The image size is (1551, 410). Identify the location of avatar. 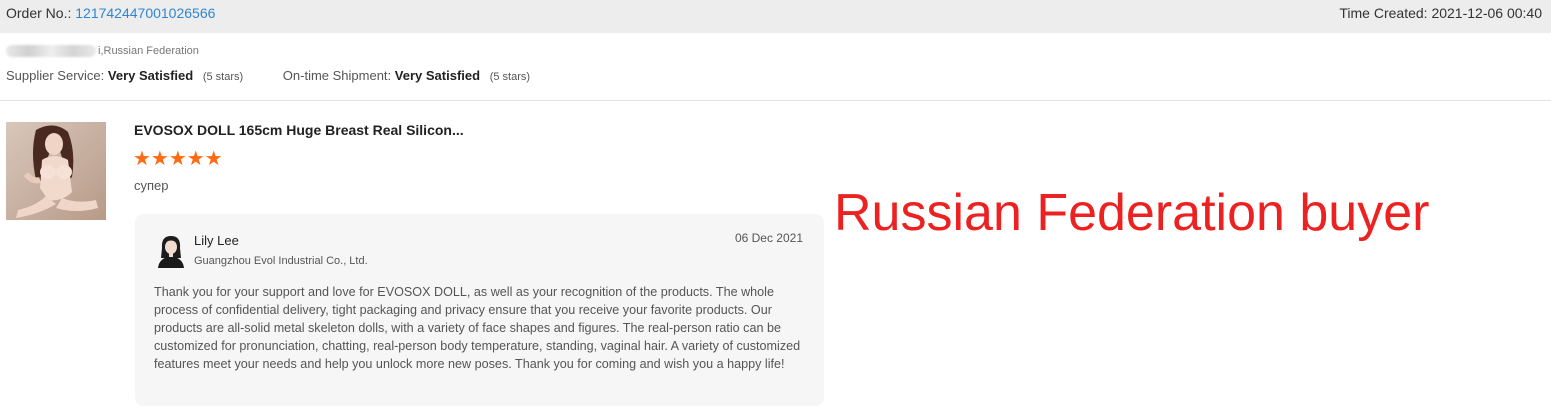
(171, 251).